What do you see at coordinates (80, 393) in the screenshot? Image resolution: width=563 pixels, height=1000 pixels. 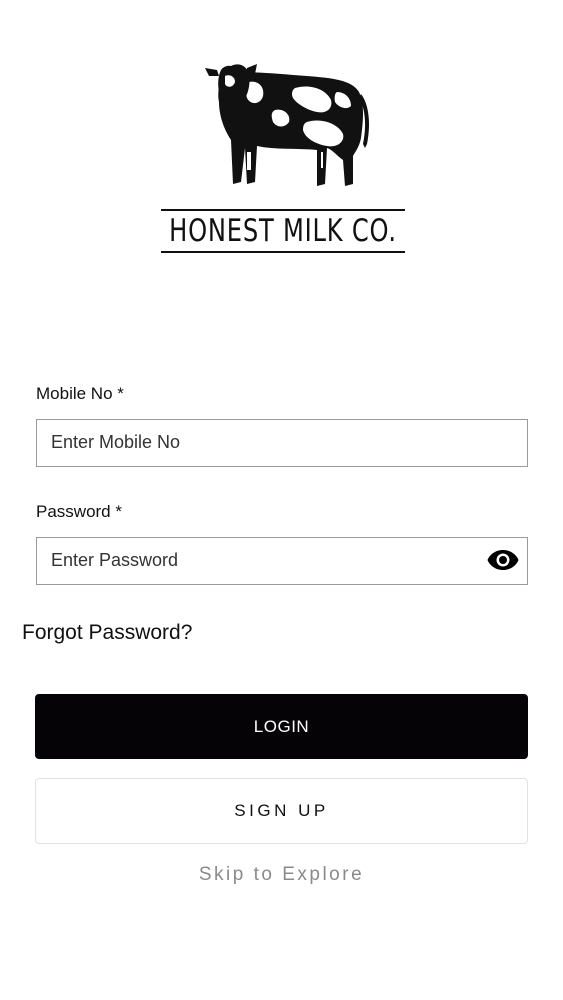 I see `mobile-label: Mobile No *` at bounding box center [80, 393].